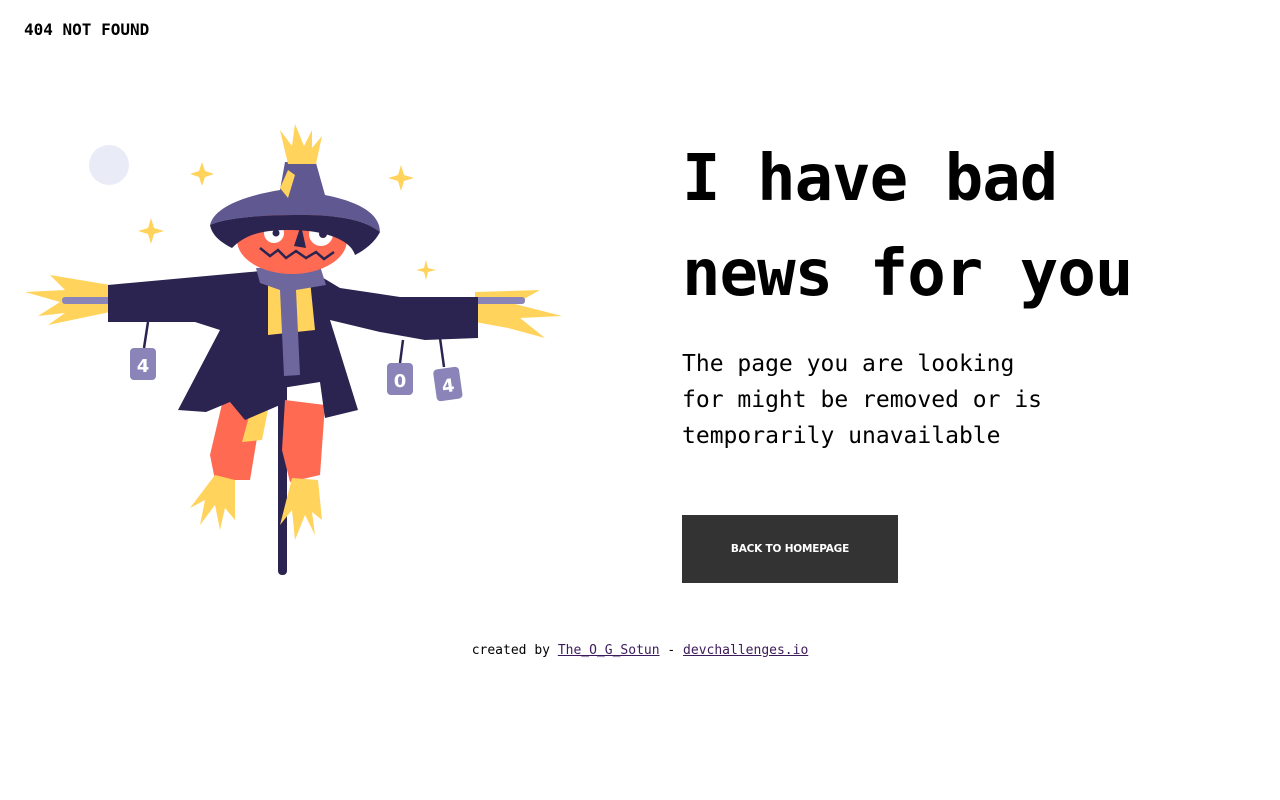 This screenshot has height=800, width=1280. What do you see at coordinates (609, 650) in the screenshot?
I see `author-link: The_O_G_Sotun` at bounding box center [609, 650].